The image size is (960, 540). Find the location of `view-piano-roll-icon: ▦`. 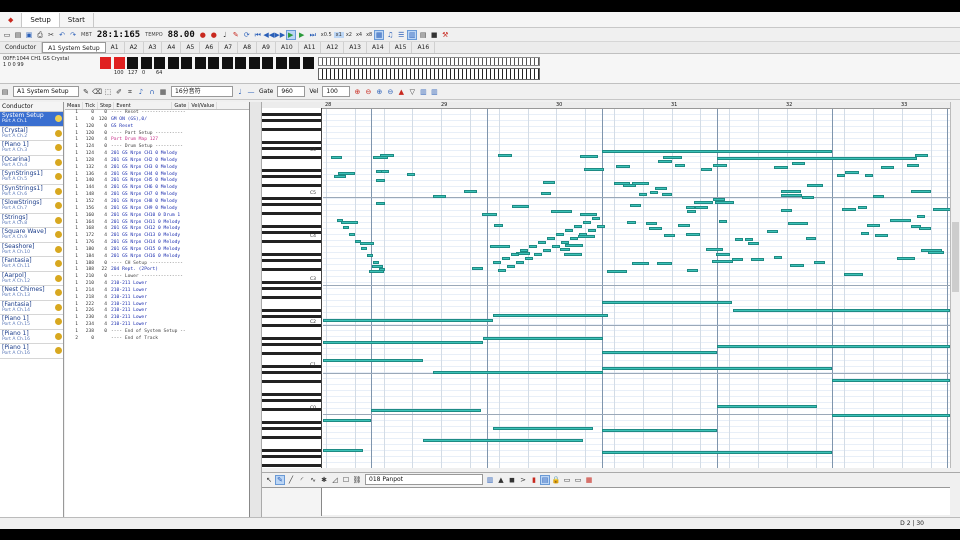

view-piano-roll-icon: ▦ is located at coordinates (379, 34).